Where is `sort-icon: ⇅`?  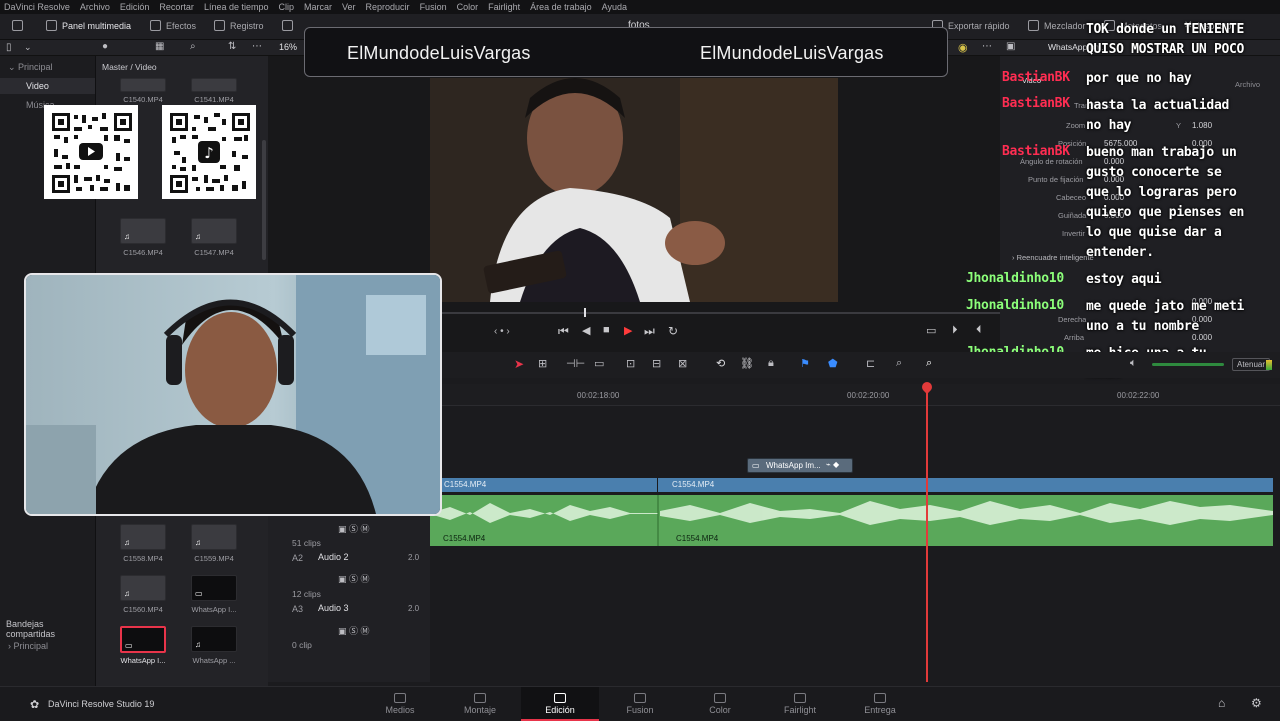
sort-icon: ⇅ is located at coordinates (232, 46).